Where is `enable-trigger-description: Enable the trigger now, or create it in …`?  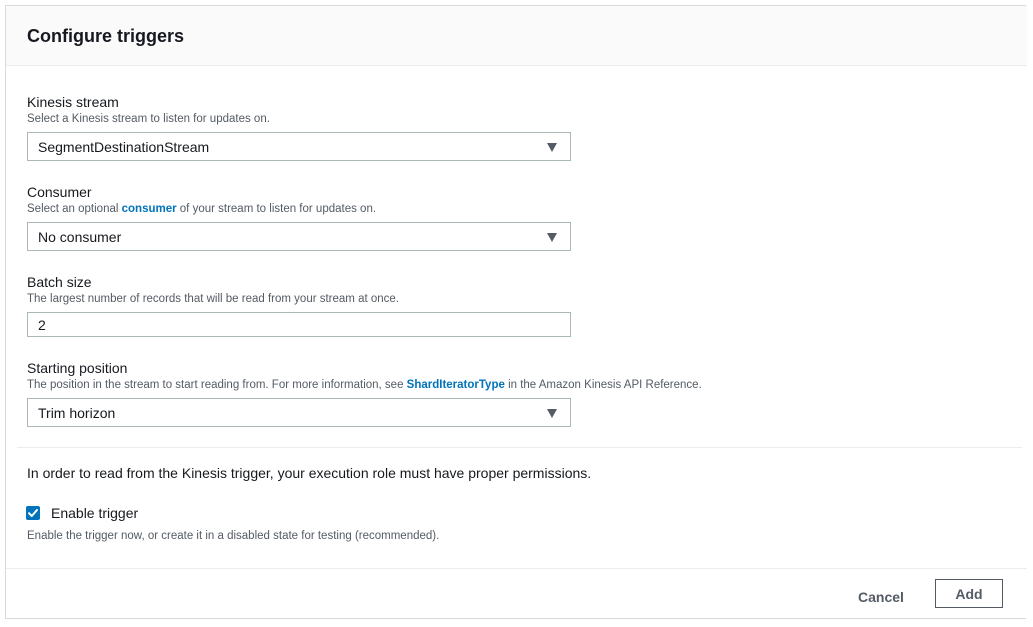 enable-trigger-description: Enable the trigger now, or create it in … is located at coordinates (233, 536).